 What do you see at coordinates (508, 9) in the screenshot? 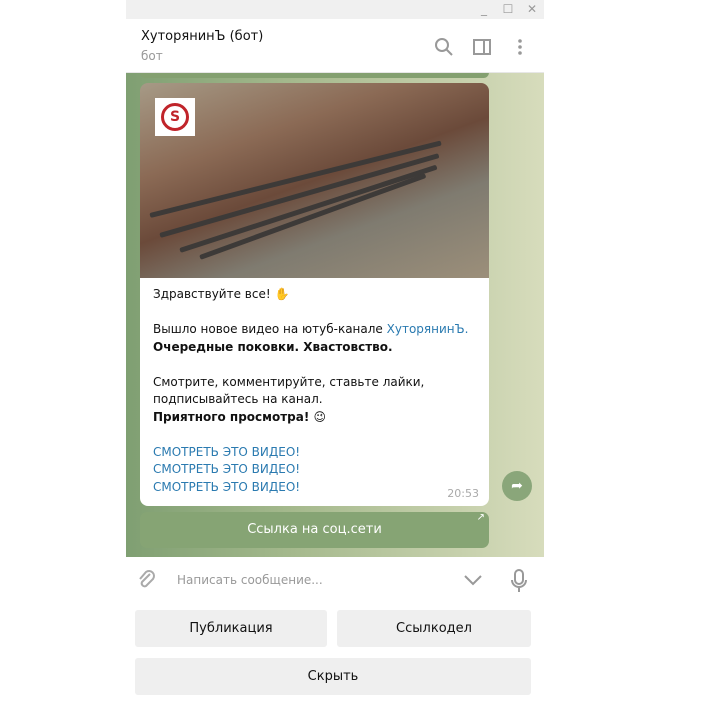
I see `maximize-icon: ☐` at bounding box center [508, 9].